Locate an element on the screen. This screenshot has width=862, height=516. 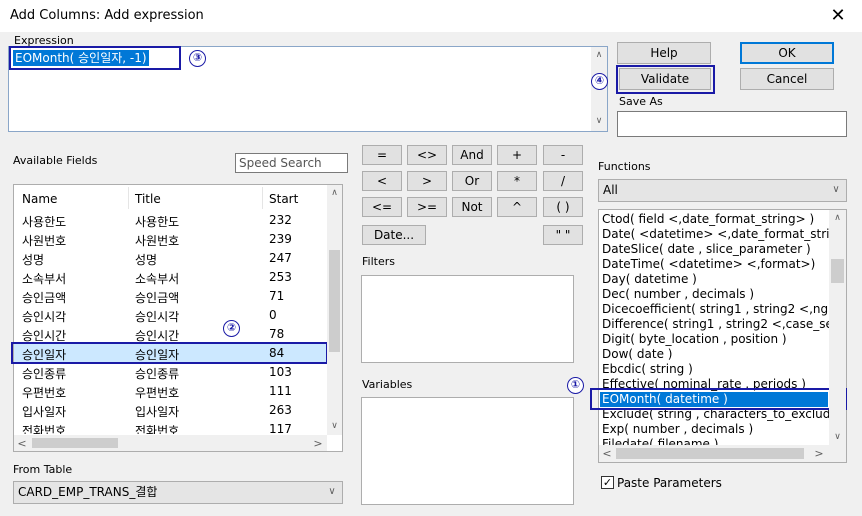
field-start: 247 is located at coordinates (280, 258).